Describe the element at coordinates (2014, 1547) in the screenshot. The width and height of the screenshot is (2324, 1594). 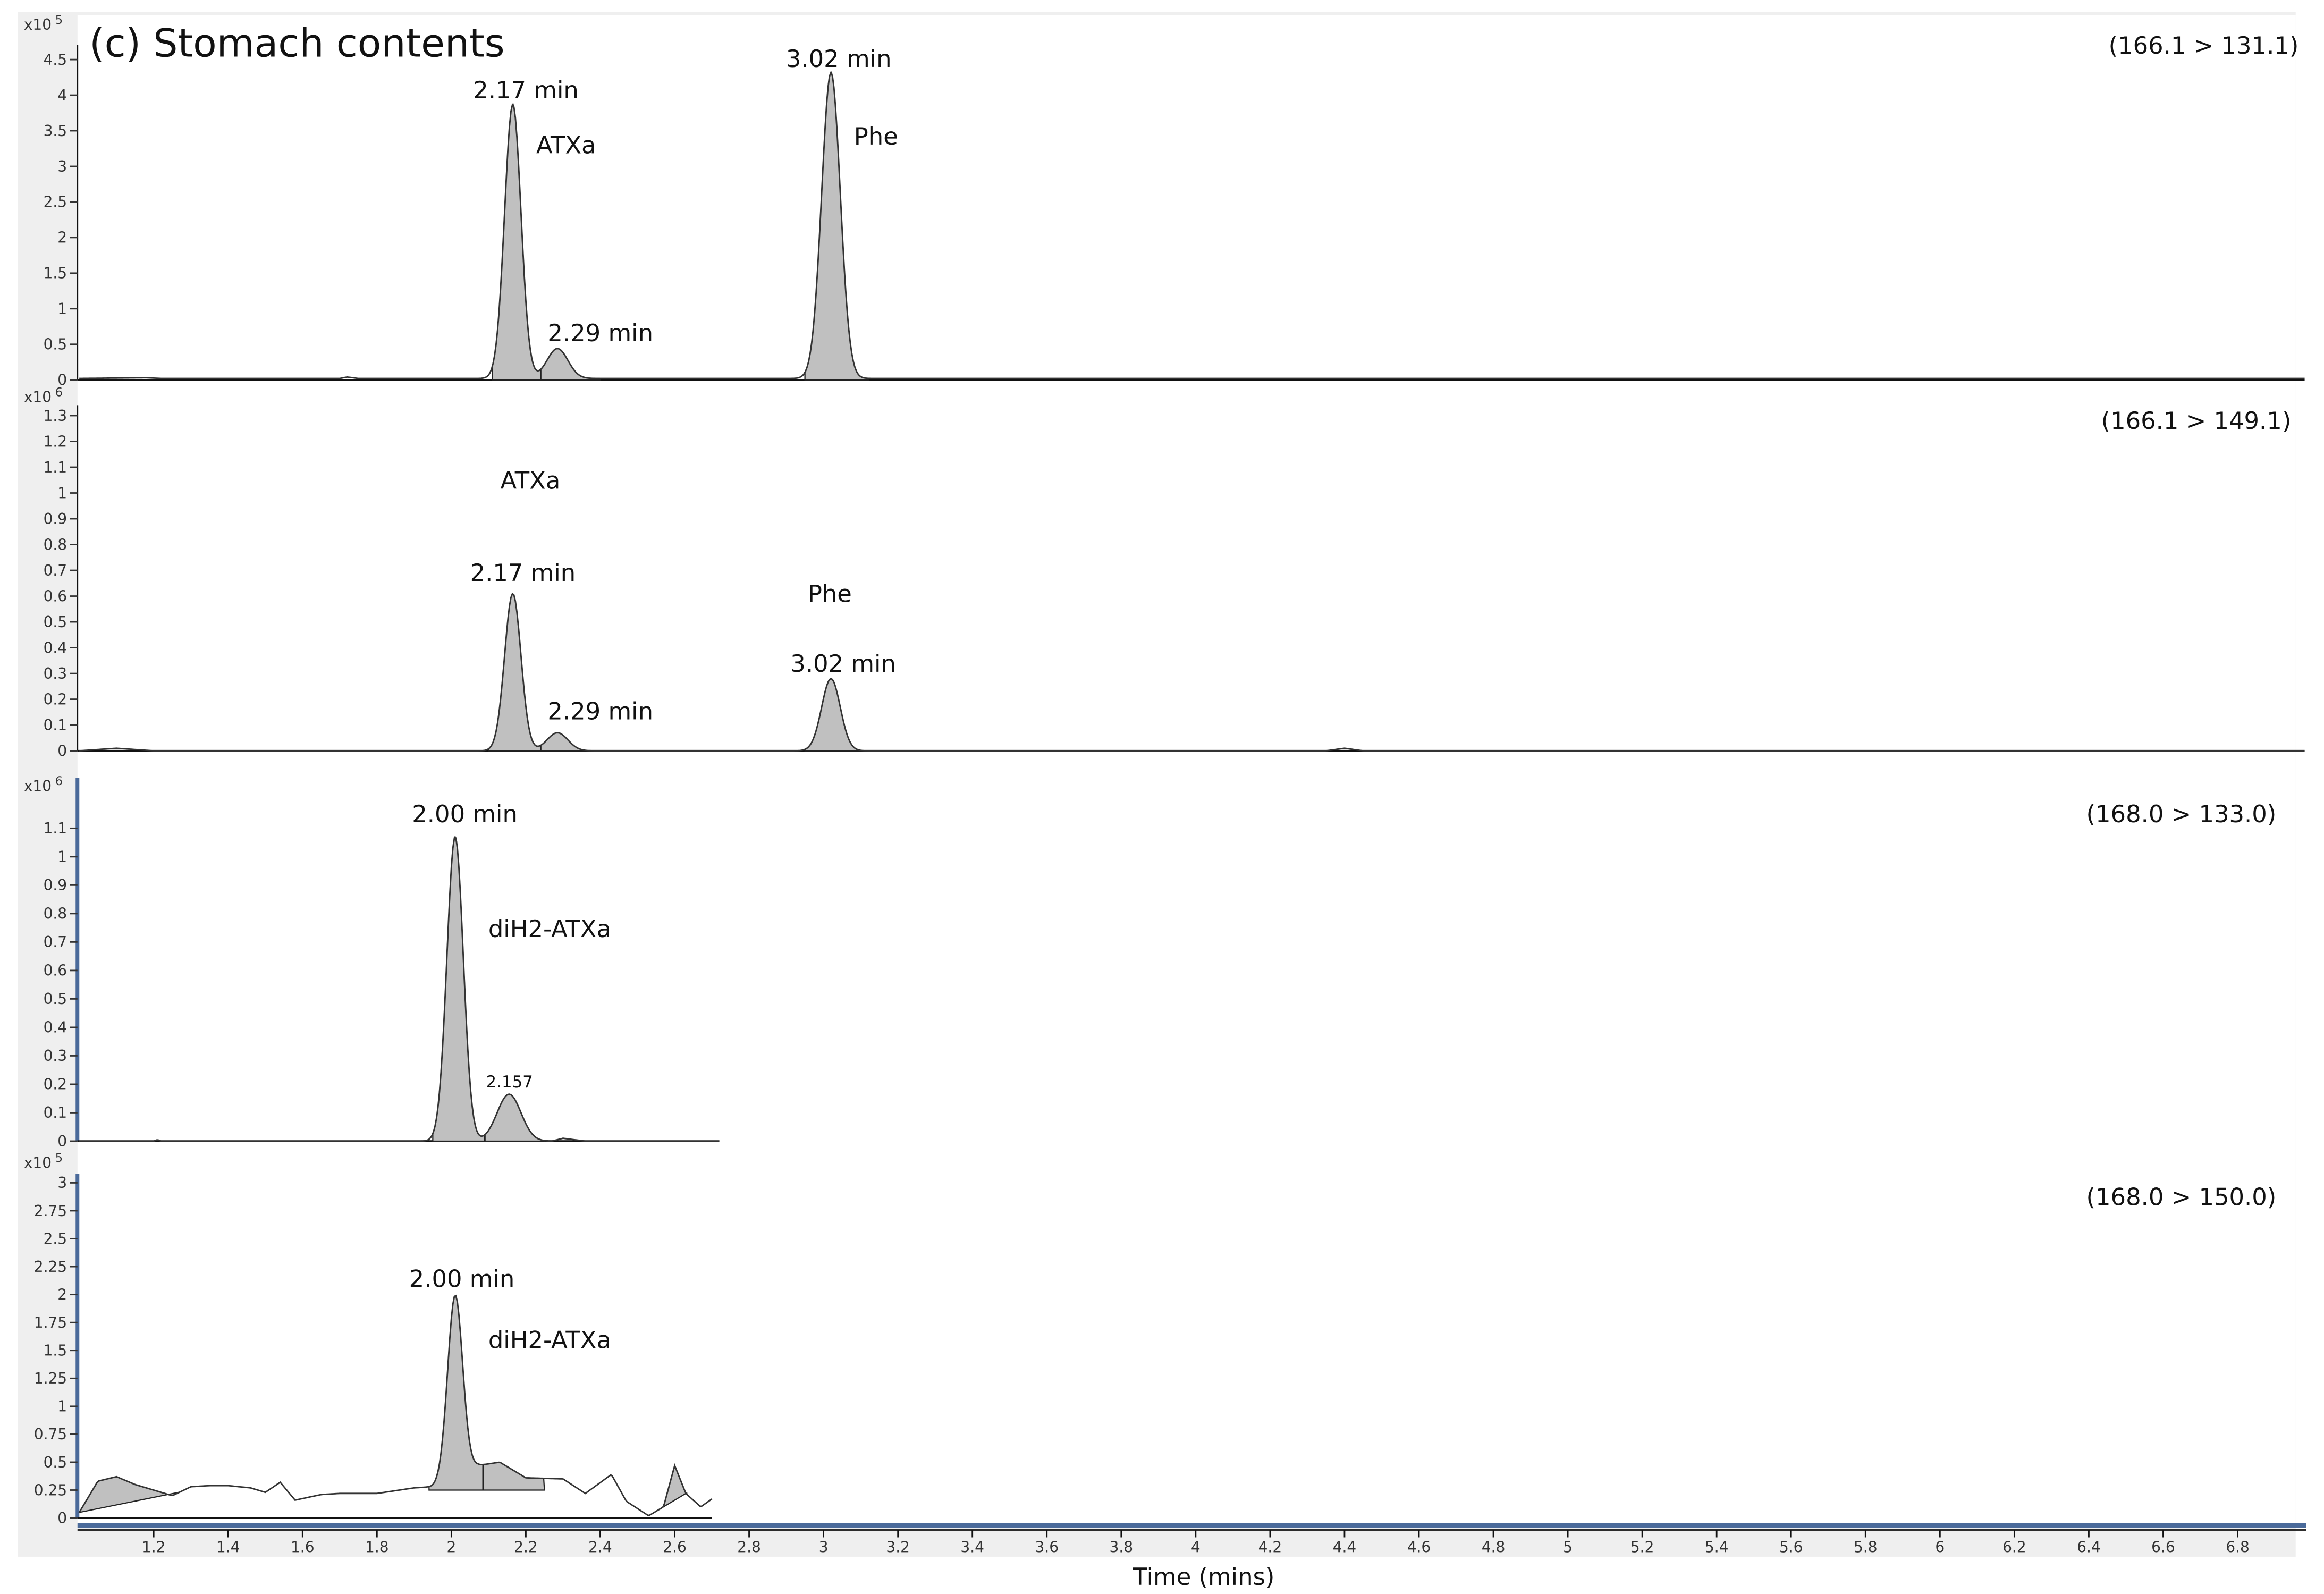
I see `x-tick-label: 6.2` at that location.